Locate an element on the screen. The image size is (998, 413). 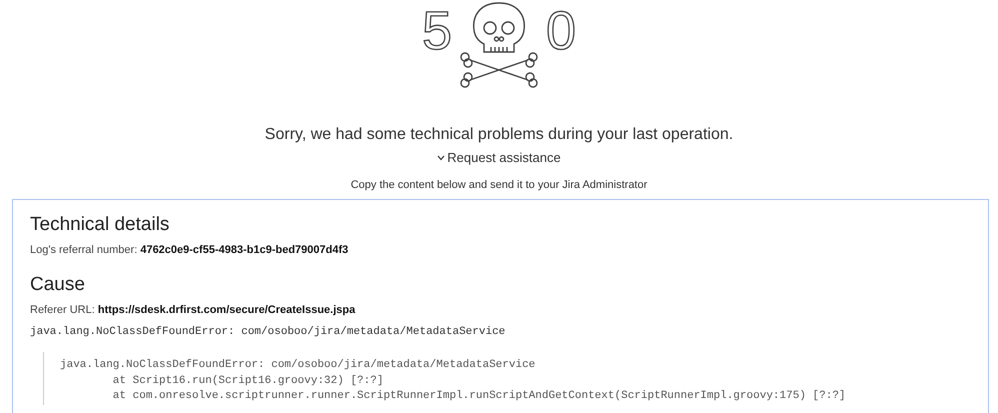
section-heading: Technical details is located at coordinates (100, 225).